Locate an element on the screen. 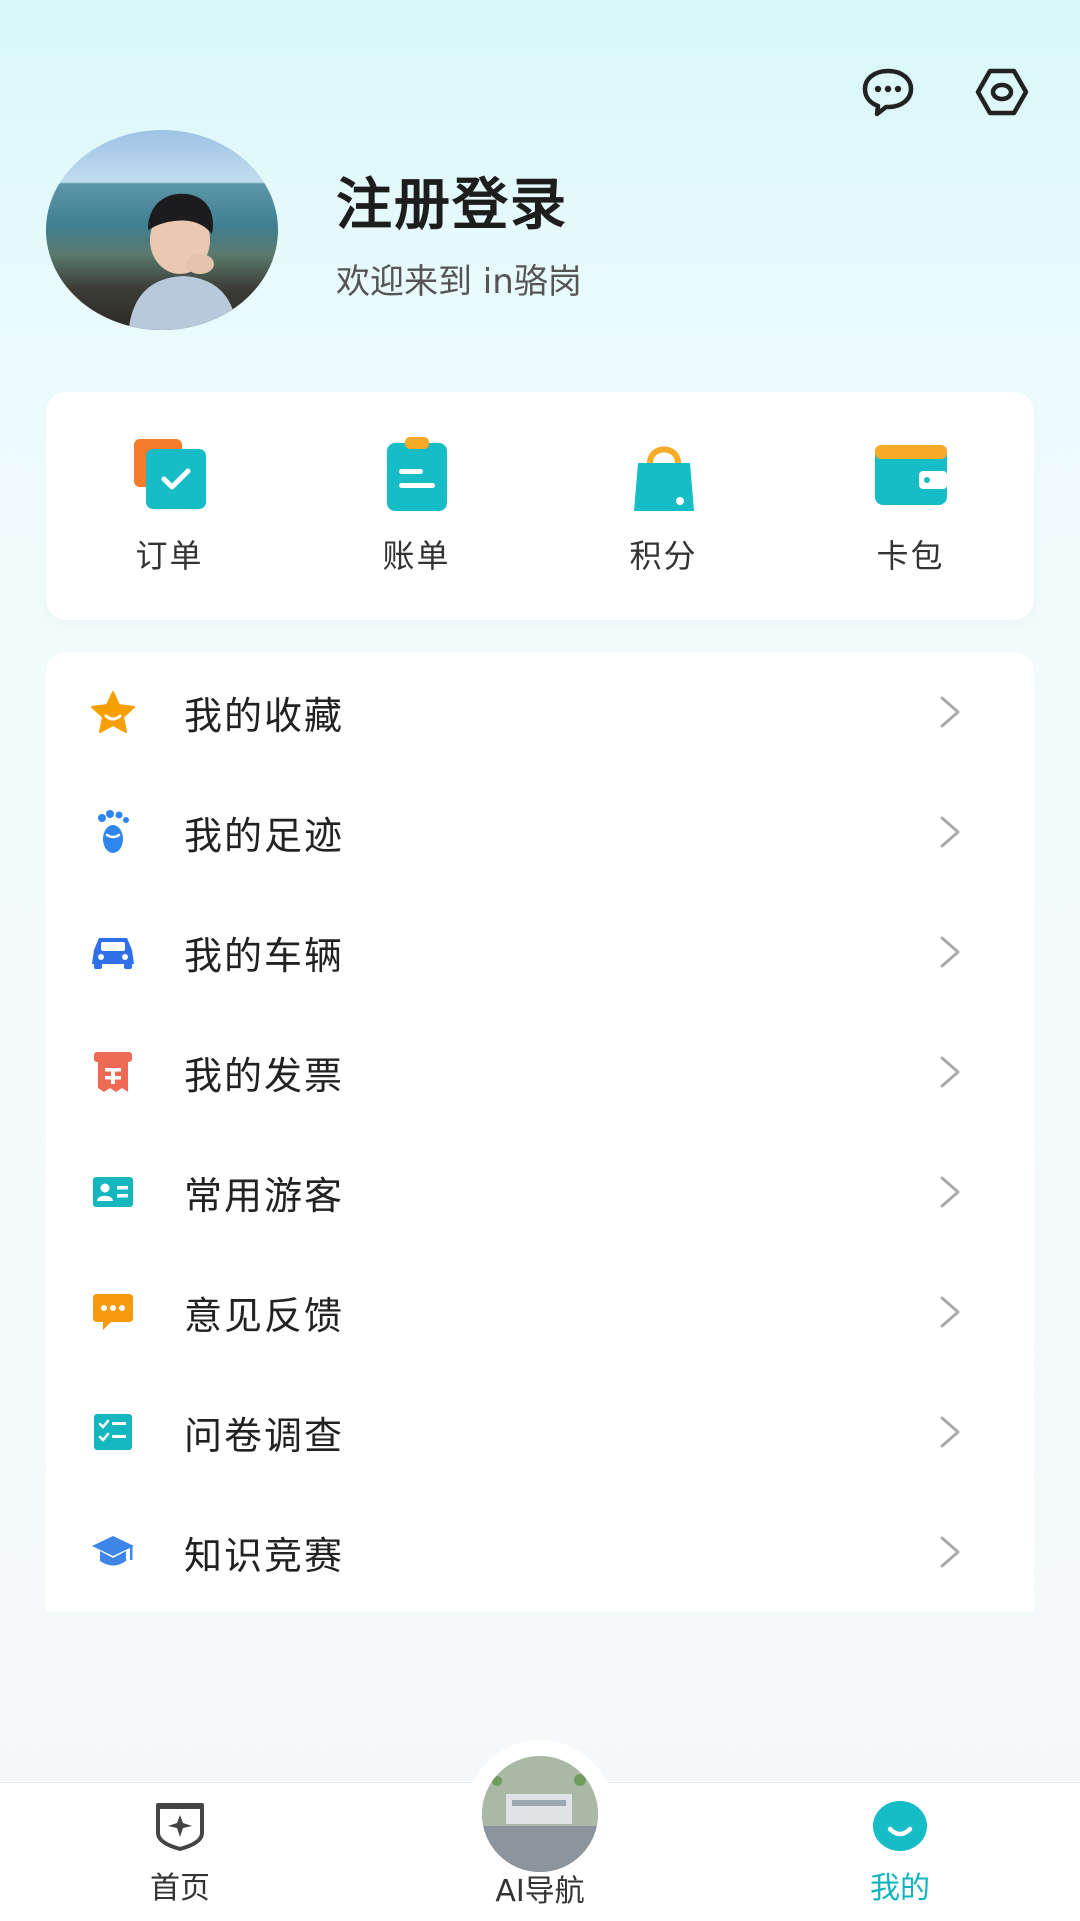  quick-action-label: 积分 is located at coordinates (663, 556).